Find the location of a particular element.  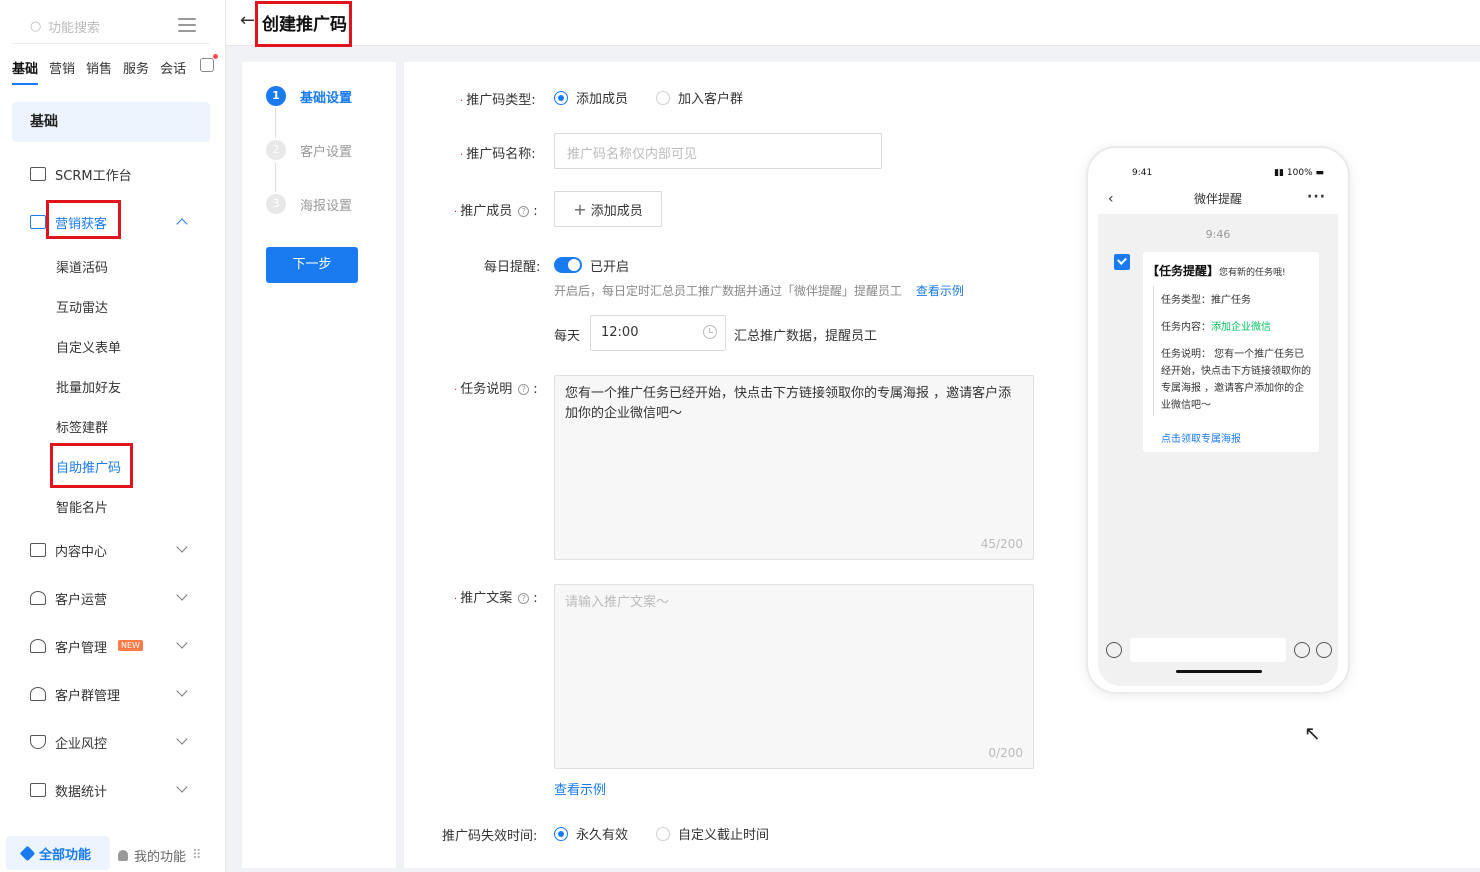

nav-item-customer-ops: 客户运营 is located at coordinates (113, 598).